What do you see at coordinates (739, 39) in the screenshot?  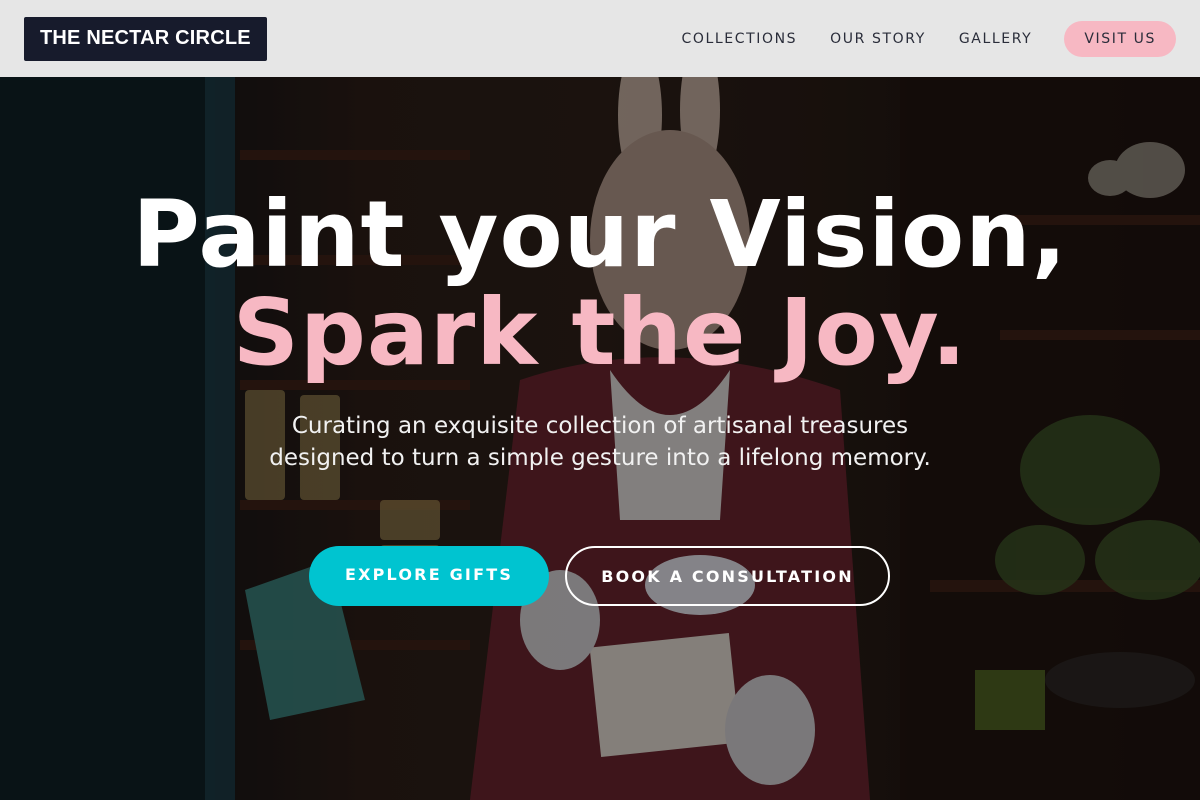 I see `nav-link-collections: COLLECTIONS` at bounding box center [739, 39].